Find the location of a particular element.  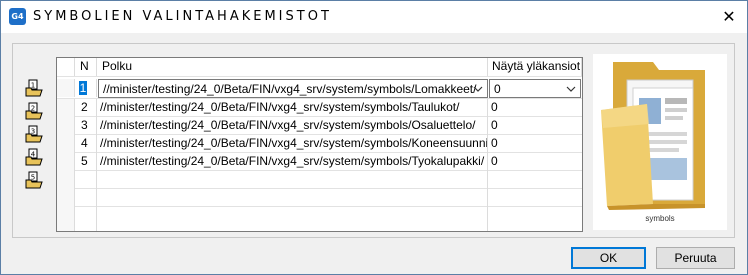

cancel-button: Peruuta is located at coordinates (695, 258).